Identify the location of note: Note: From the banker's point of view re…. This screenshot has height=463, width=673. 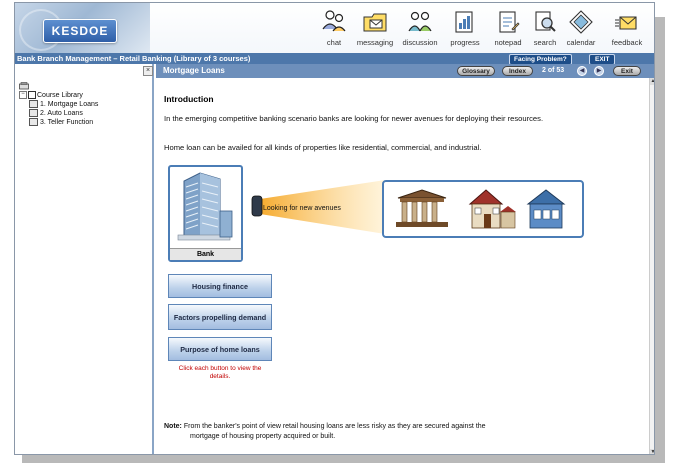
(399, 431).